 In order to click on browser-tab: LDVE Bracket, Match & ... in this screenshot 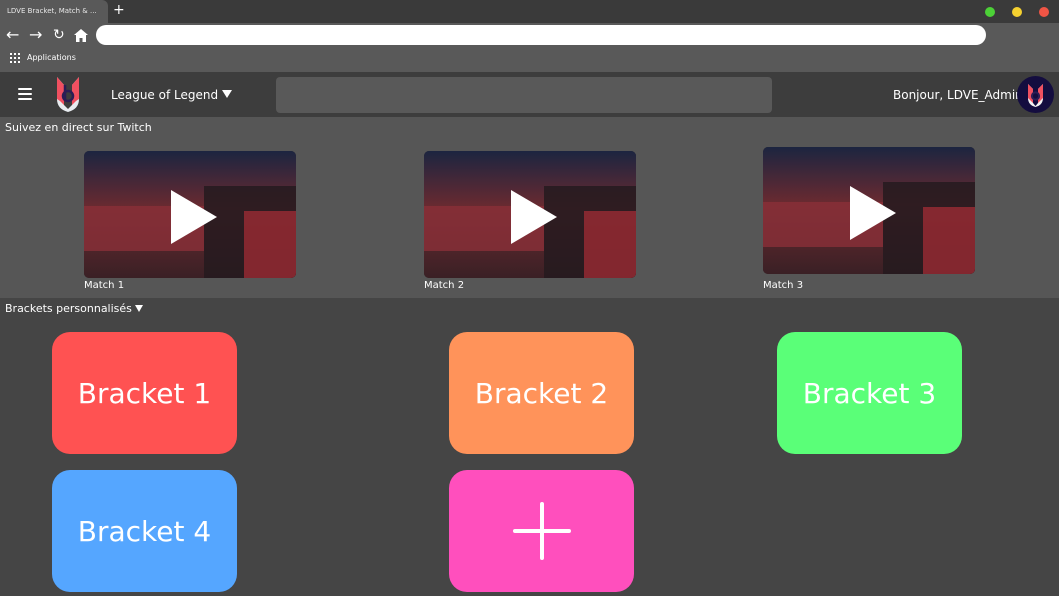, I will do `click(54, 11)`.